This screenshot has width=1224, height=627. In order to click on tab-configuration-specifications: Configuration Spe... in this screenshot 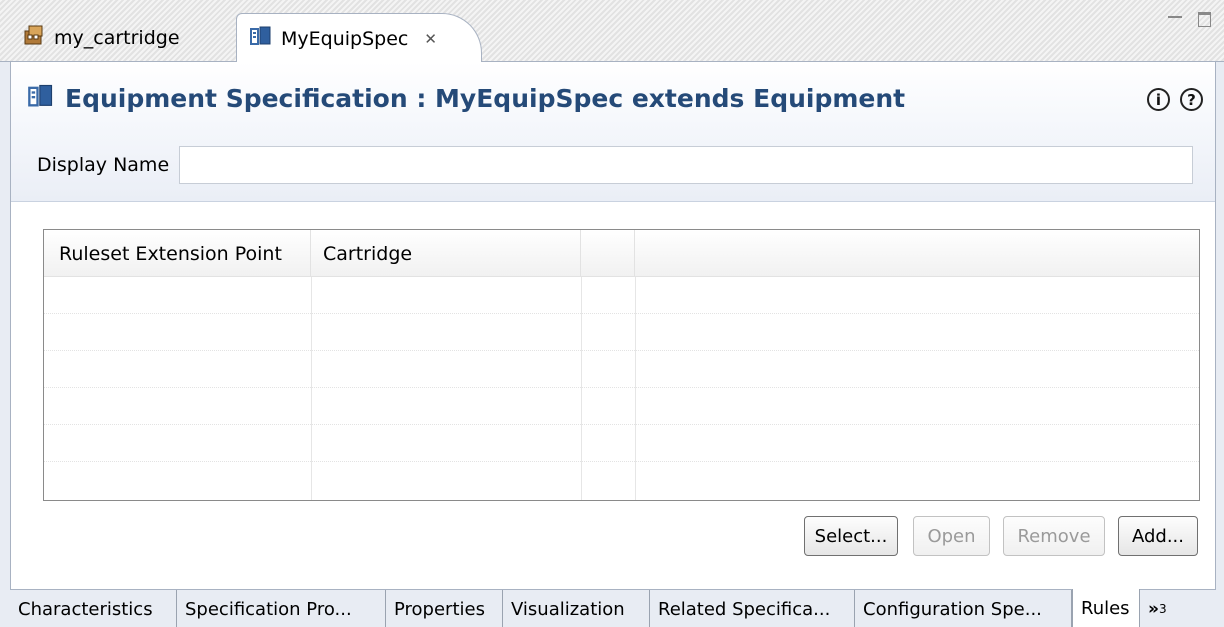, I will do `click(963, 608)`.